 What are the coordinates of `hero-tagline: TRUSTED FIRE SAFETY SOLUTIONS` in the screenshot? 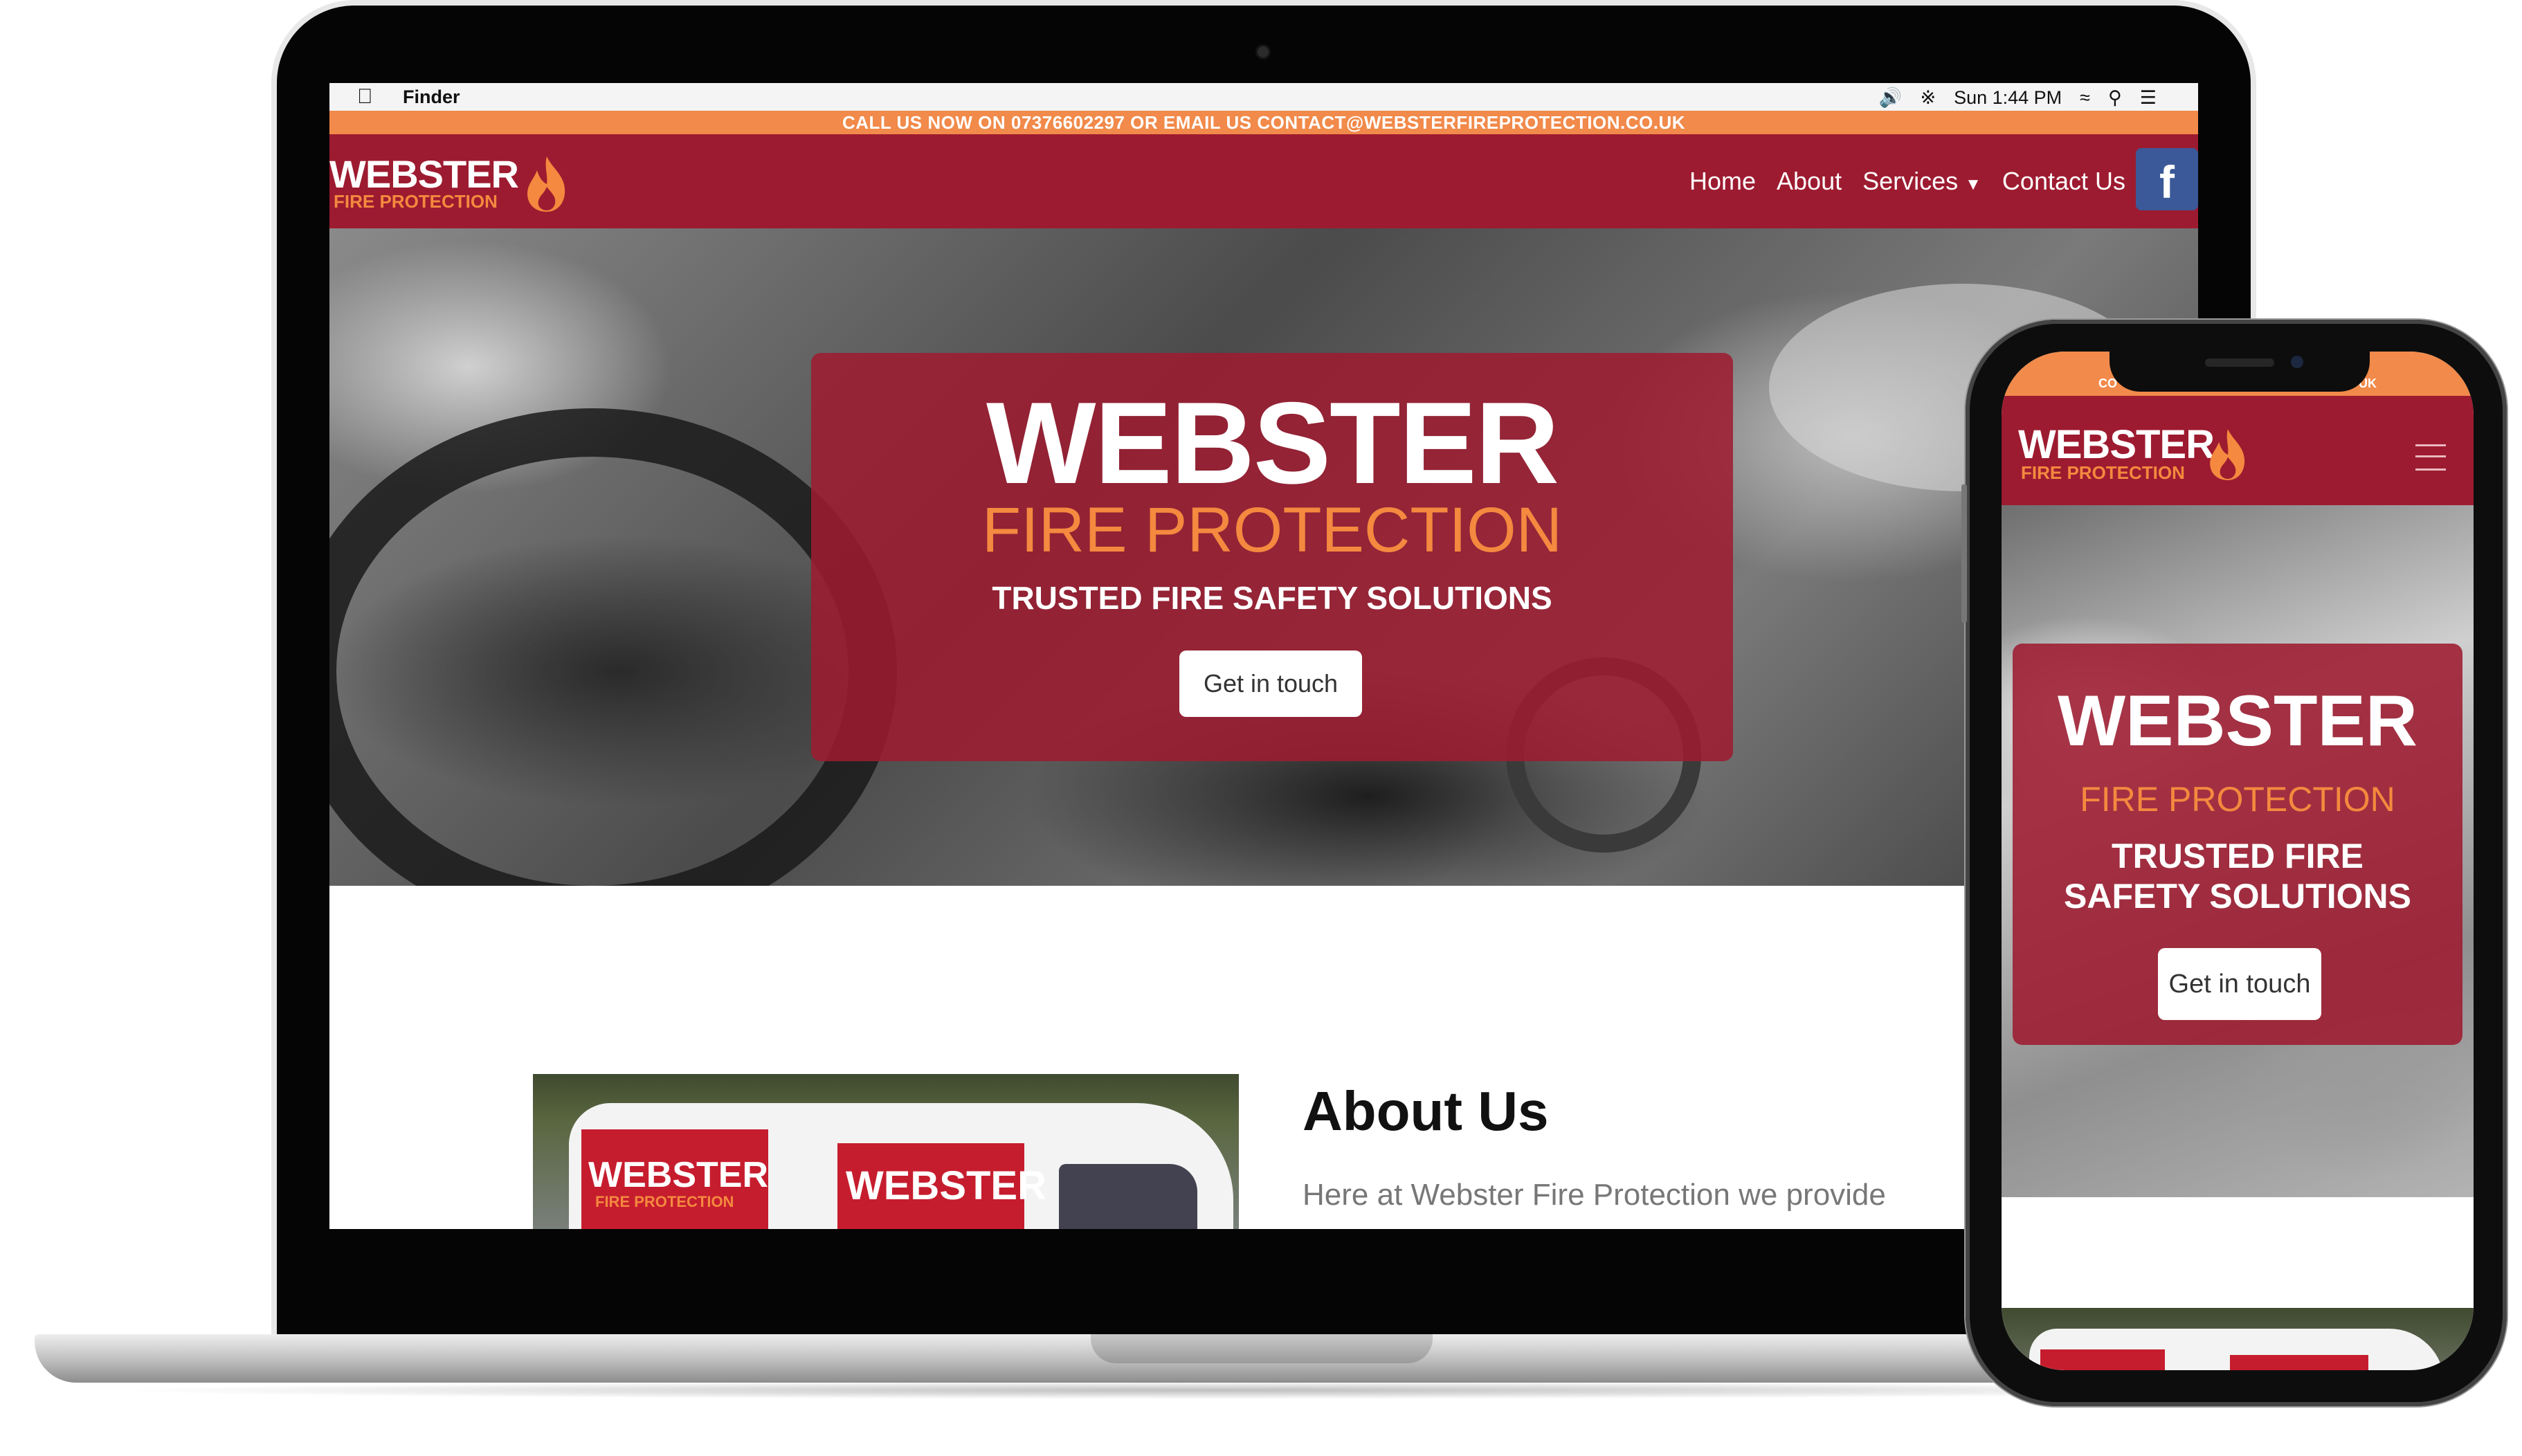 It's located at (1272, 598).